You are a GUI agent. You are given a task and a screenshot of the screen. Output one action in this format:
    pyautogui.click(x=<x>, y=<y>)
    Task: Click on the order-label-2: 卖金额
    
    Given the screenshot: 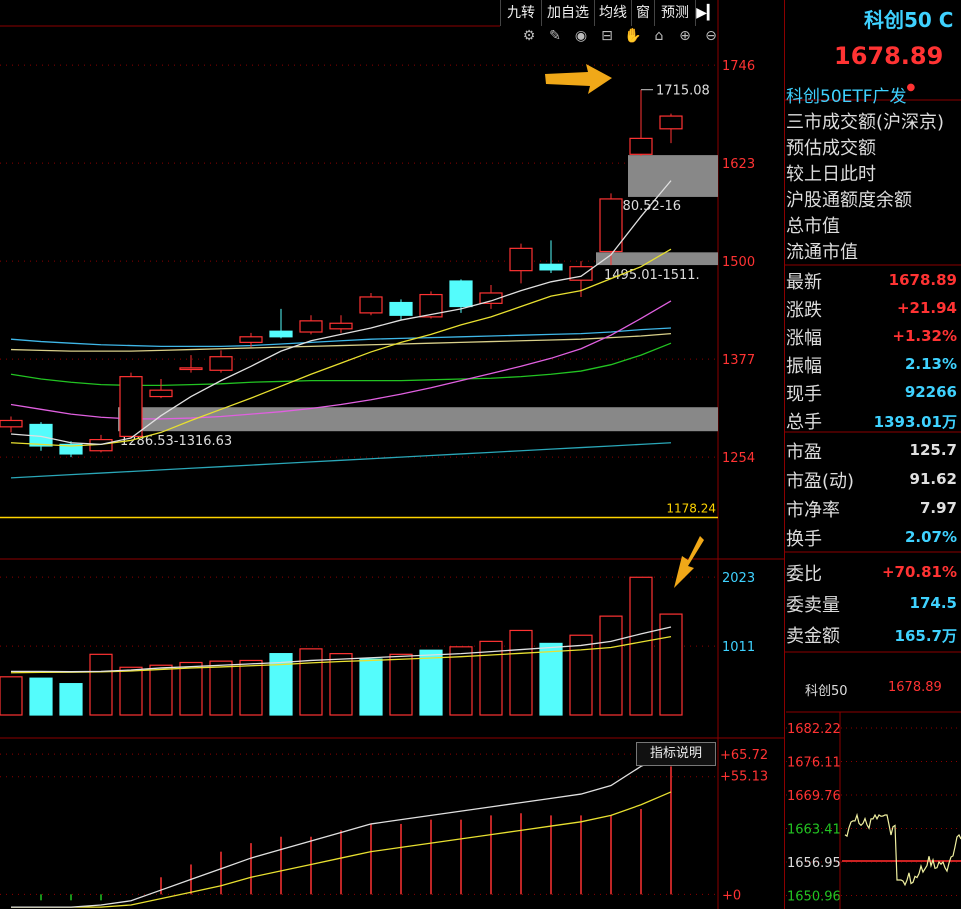 What is the action you would take?
    pyautogui.click(x=813, y=636)
    